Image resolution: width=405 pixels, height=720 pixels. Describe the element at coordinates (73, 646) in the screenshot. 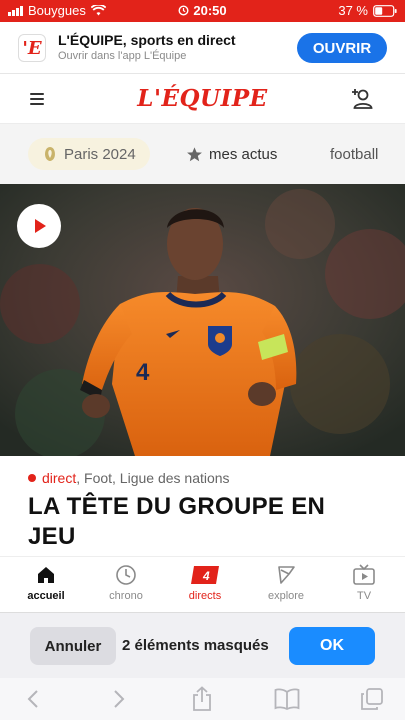

I see `cancel-button: Annuler` at that location.